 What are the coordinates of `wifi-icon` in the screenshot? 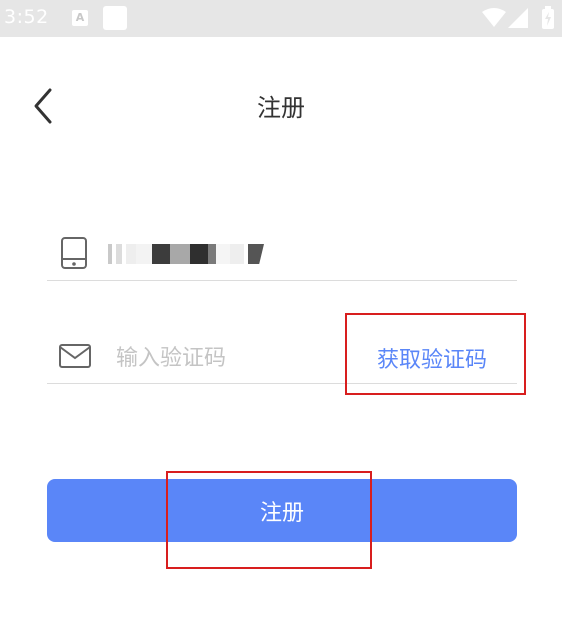 It's located at (494, 17).